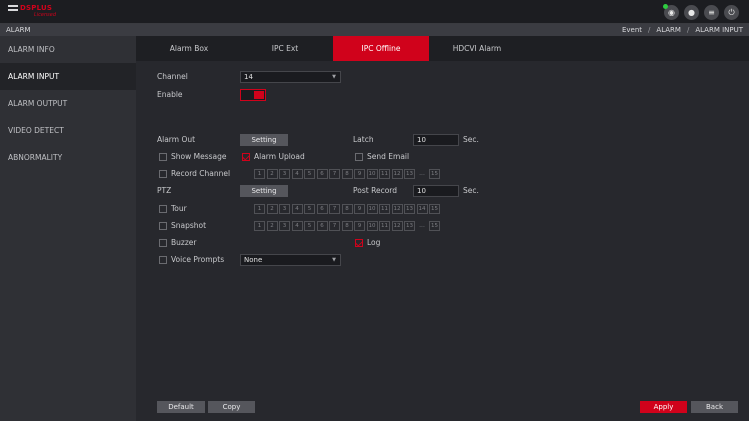 The width and height of the screenshot is (749, 421). I want to click on snapshot-channel-9: 9, so click(359, 226).